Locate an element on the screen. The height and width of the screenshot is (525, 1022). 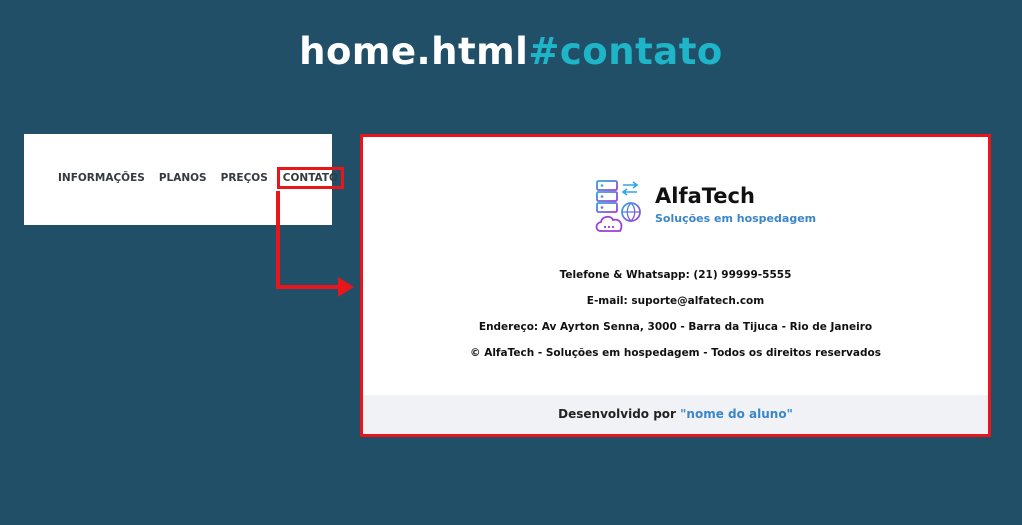
brand: AlfaTech Soluções em hospedagem is located at coordinates (704, 206).